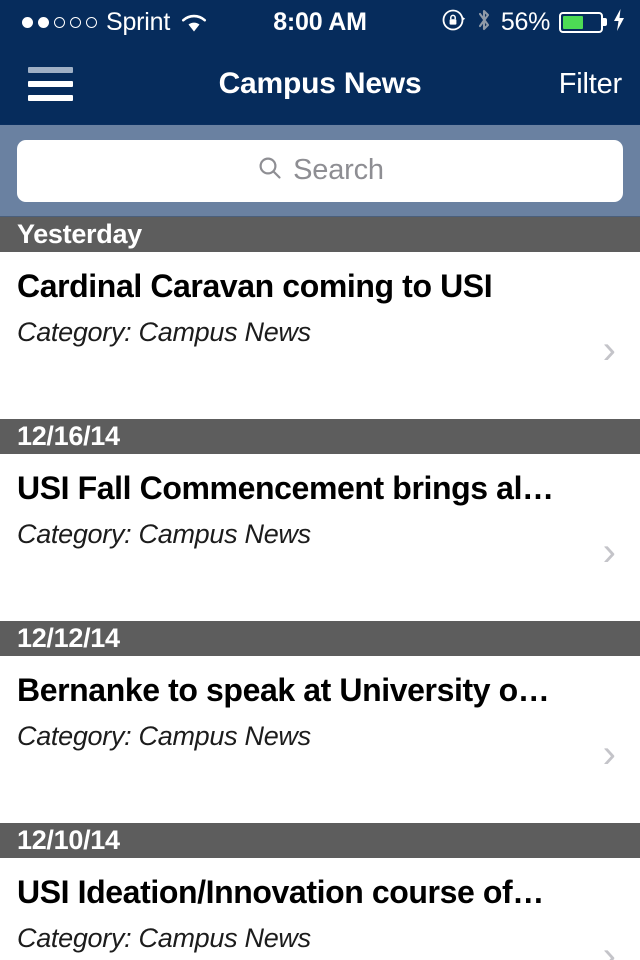  Describe the element at coordinates (484, 22) in the screenshot. I see `bluetooth-icon` at that location.